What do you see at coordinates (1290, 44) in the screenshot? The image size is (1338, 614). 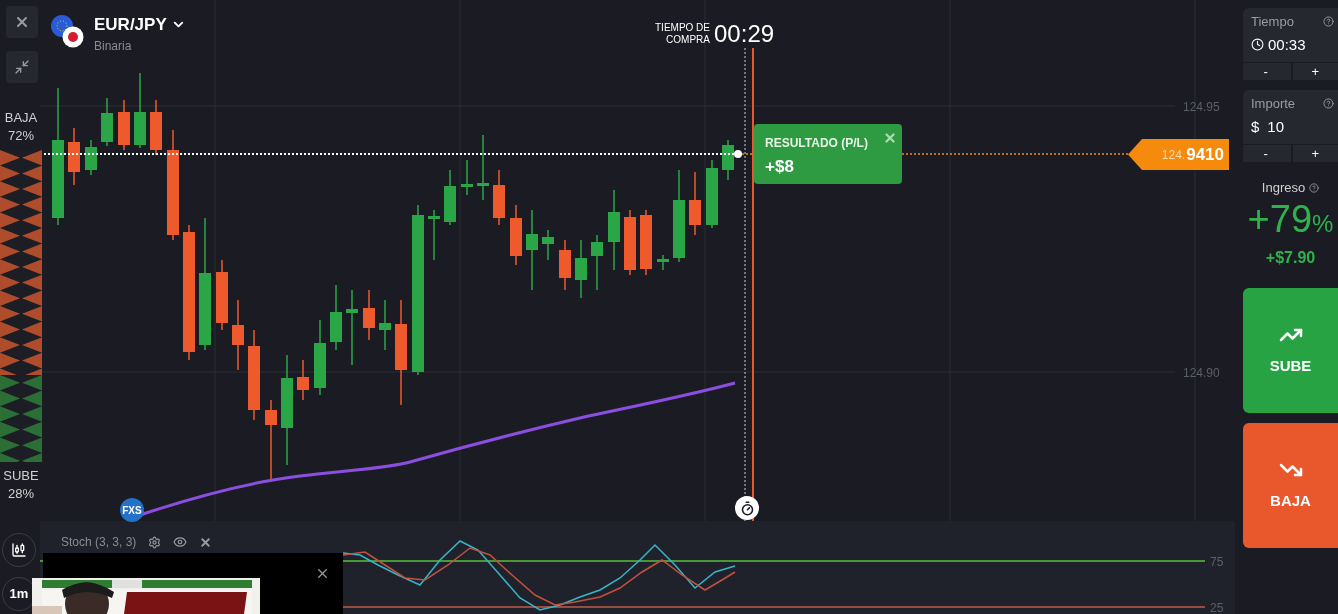 I see `time-field: 00:33` at bounding box center [1290, 44].